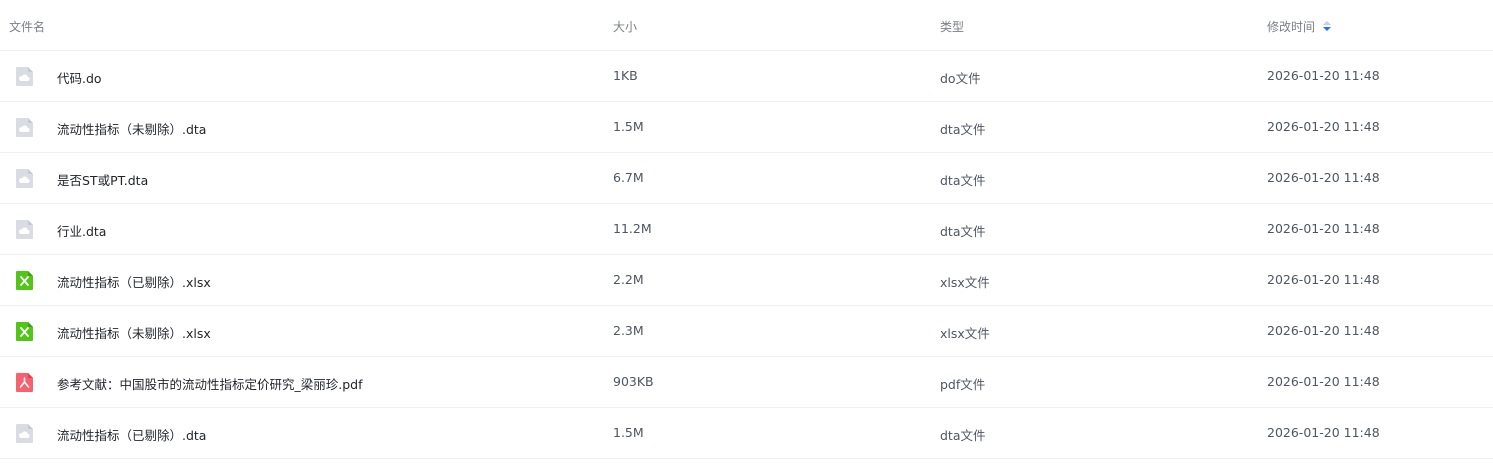 Image resolution: width=1493 pixels, height=467 pixels. Describe the element at coordinates (79, 78) in the screenshot. I see `file-name: 代码.do` at that location.